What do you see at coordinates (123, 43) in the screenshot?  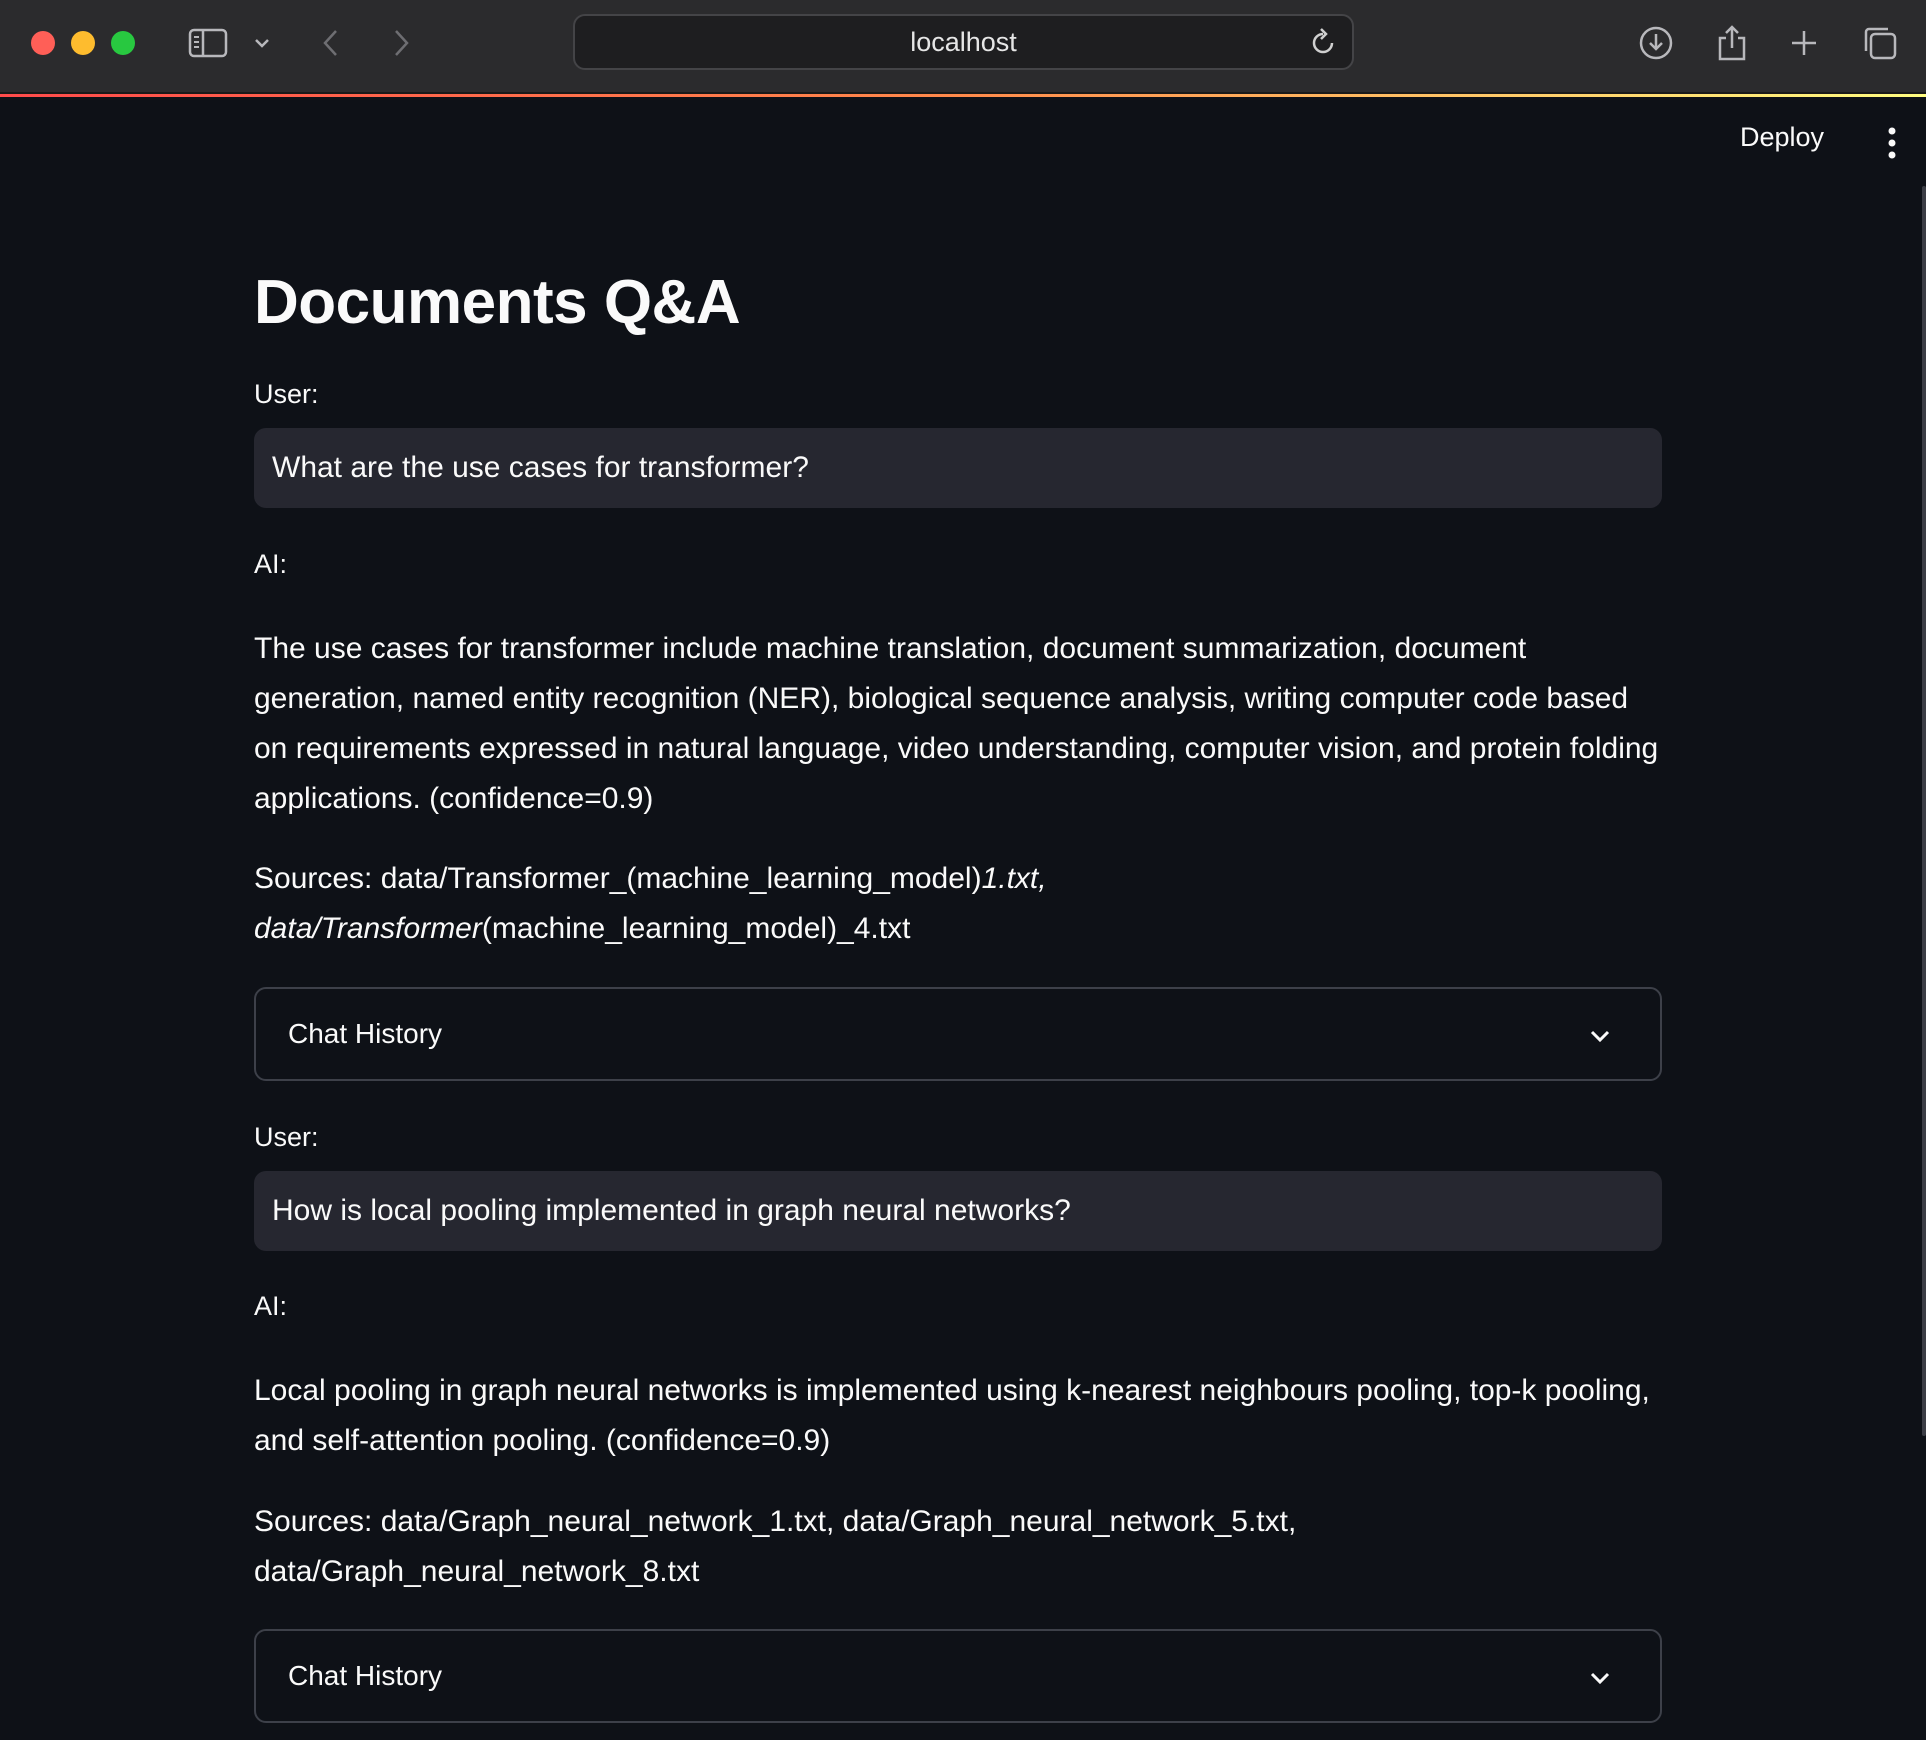 I see `maximize-window-button` at bounding box center [123, 43].